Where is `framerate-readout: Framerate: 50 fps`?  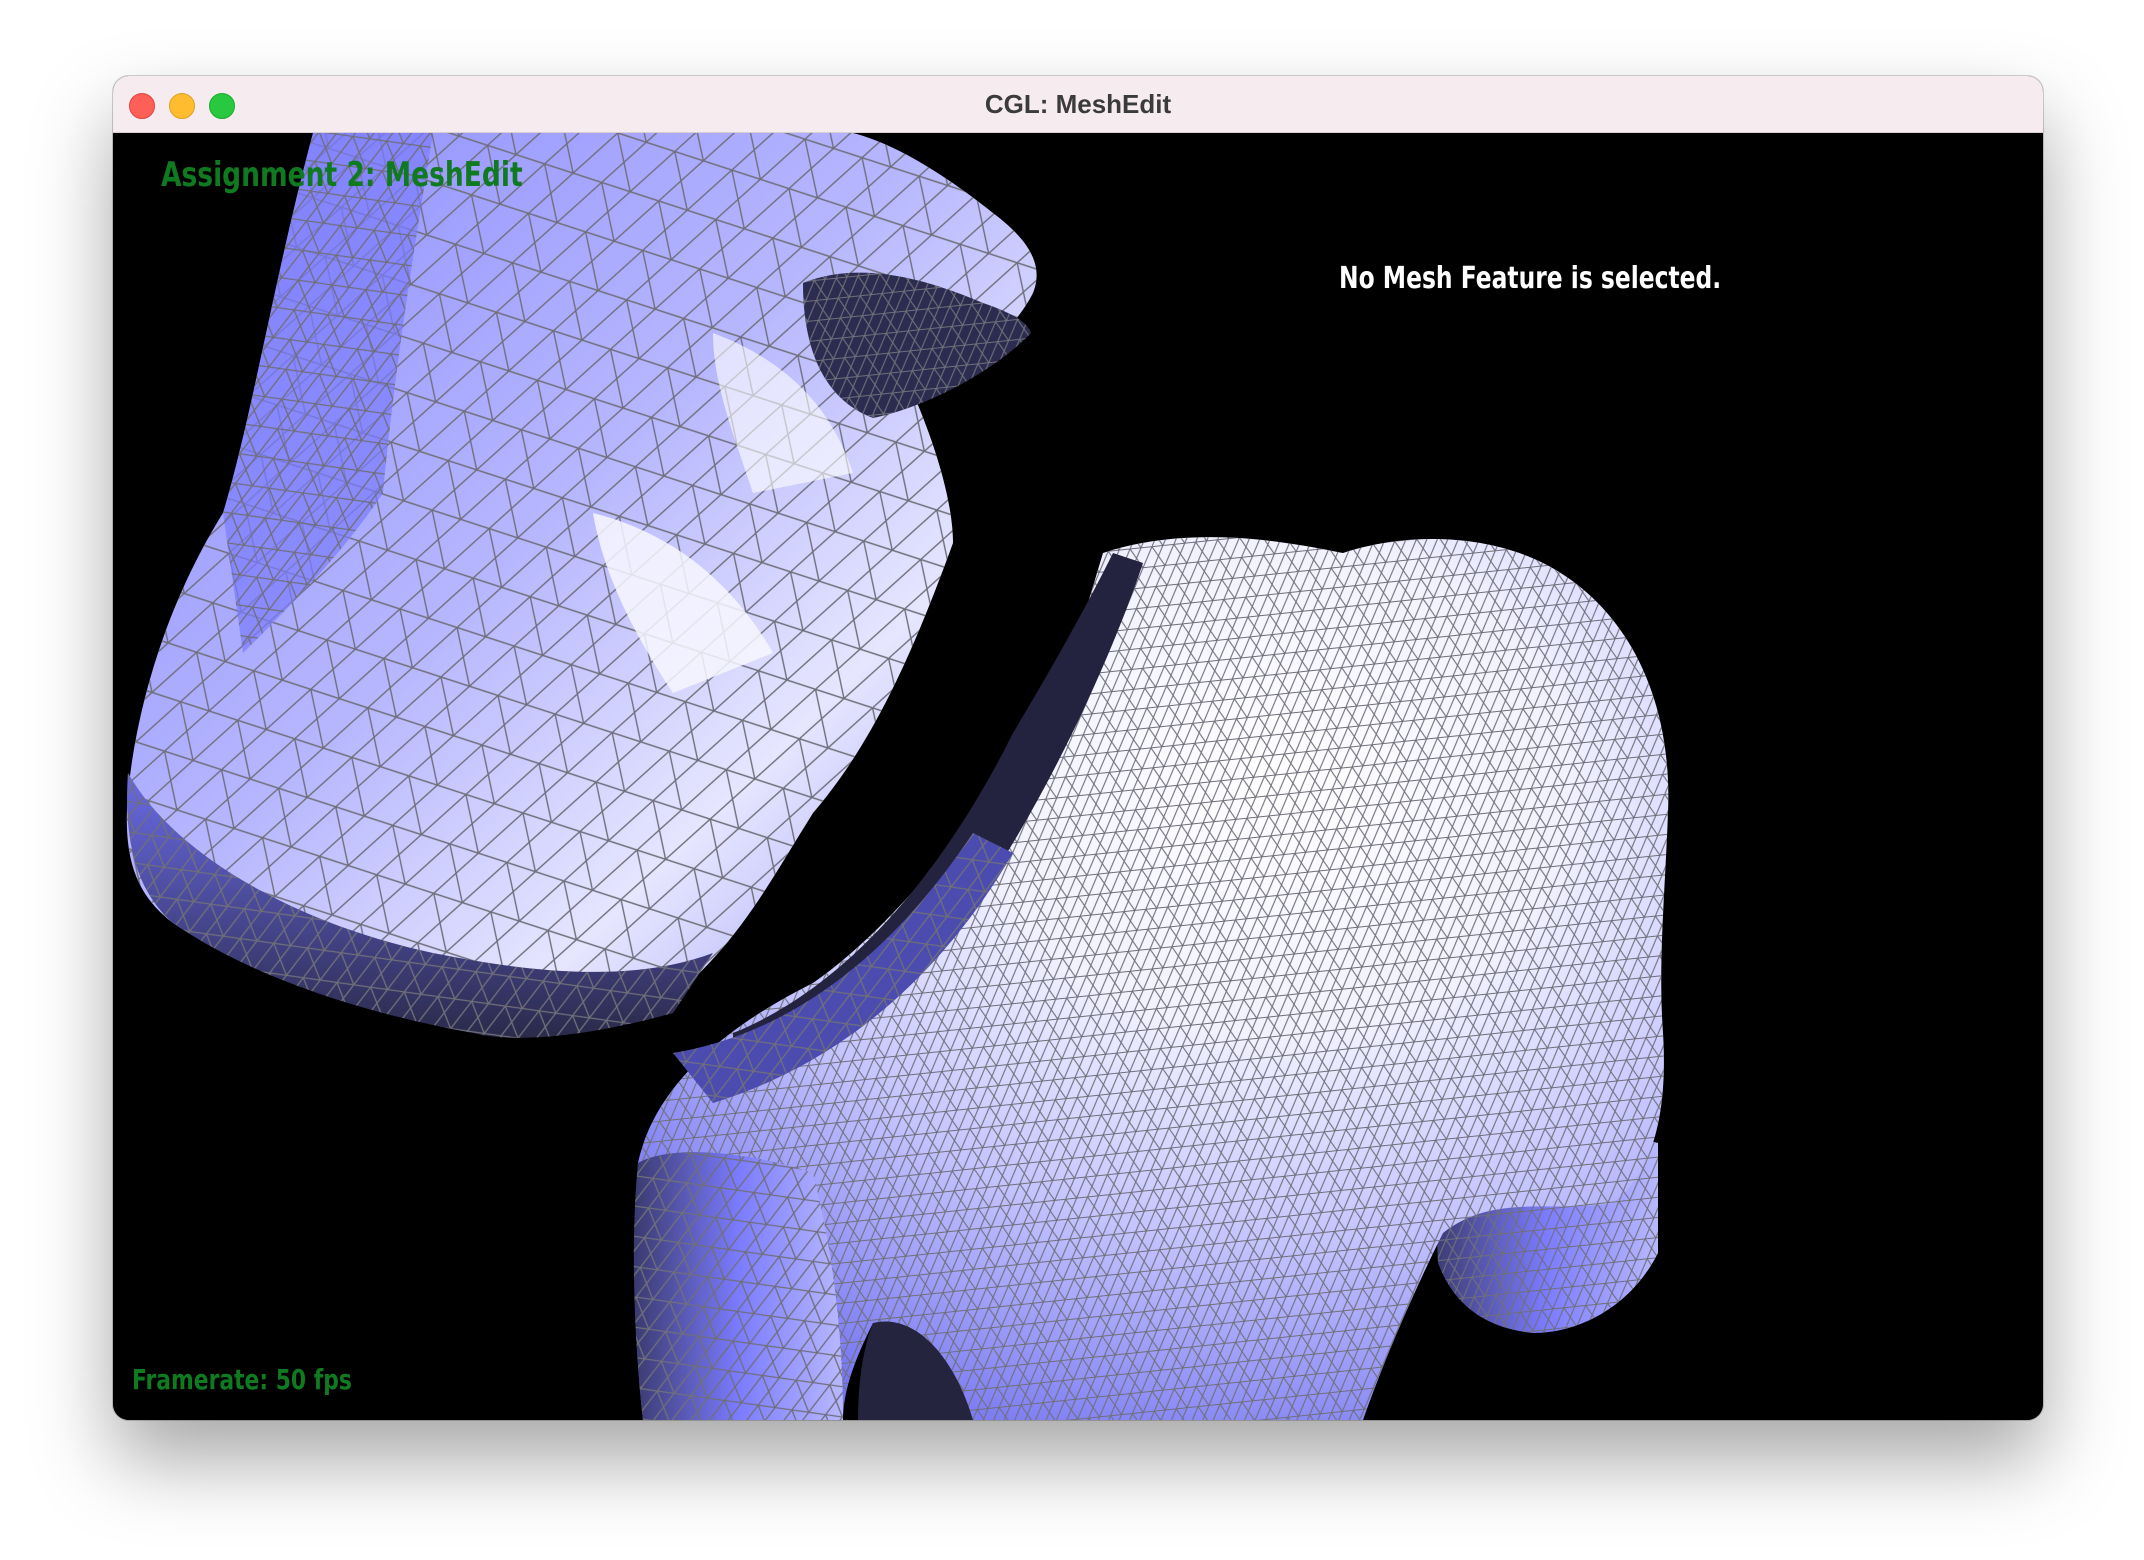
framerate-readout: Framerate: 50 fps is located at coordinates (242, 1379).